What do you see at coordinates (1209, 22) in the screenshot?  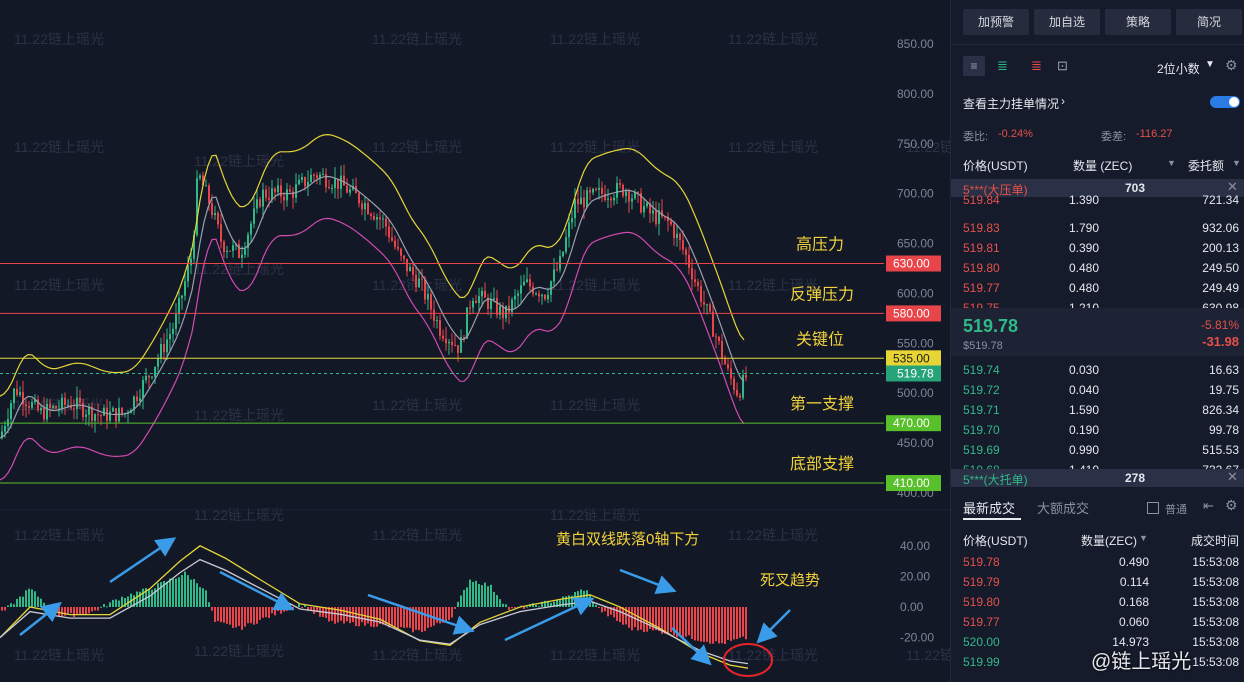 I see `overview-button: 简况` at bounding box center [1209, 22].